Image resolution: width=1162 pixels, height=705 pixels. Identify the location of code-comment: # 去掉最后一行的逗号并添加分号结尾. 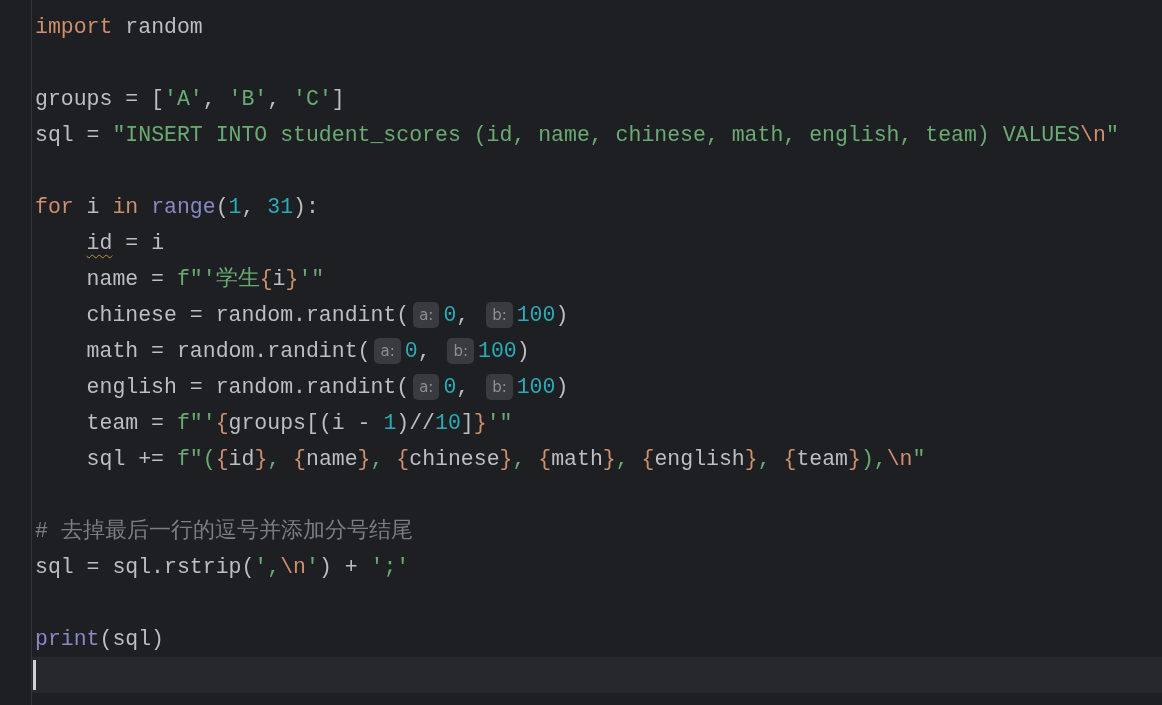
(224, 531).